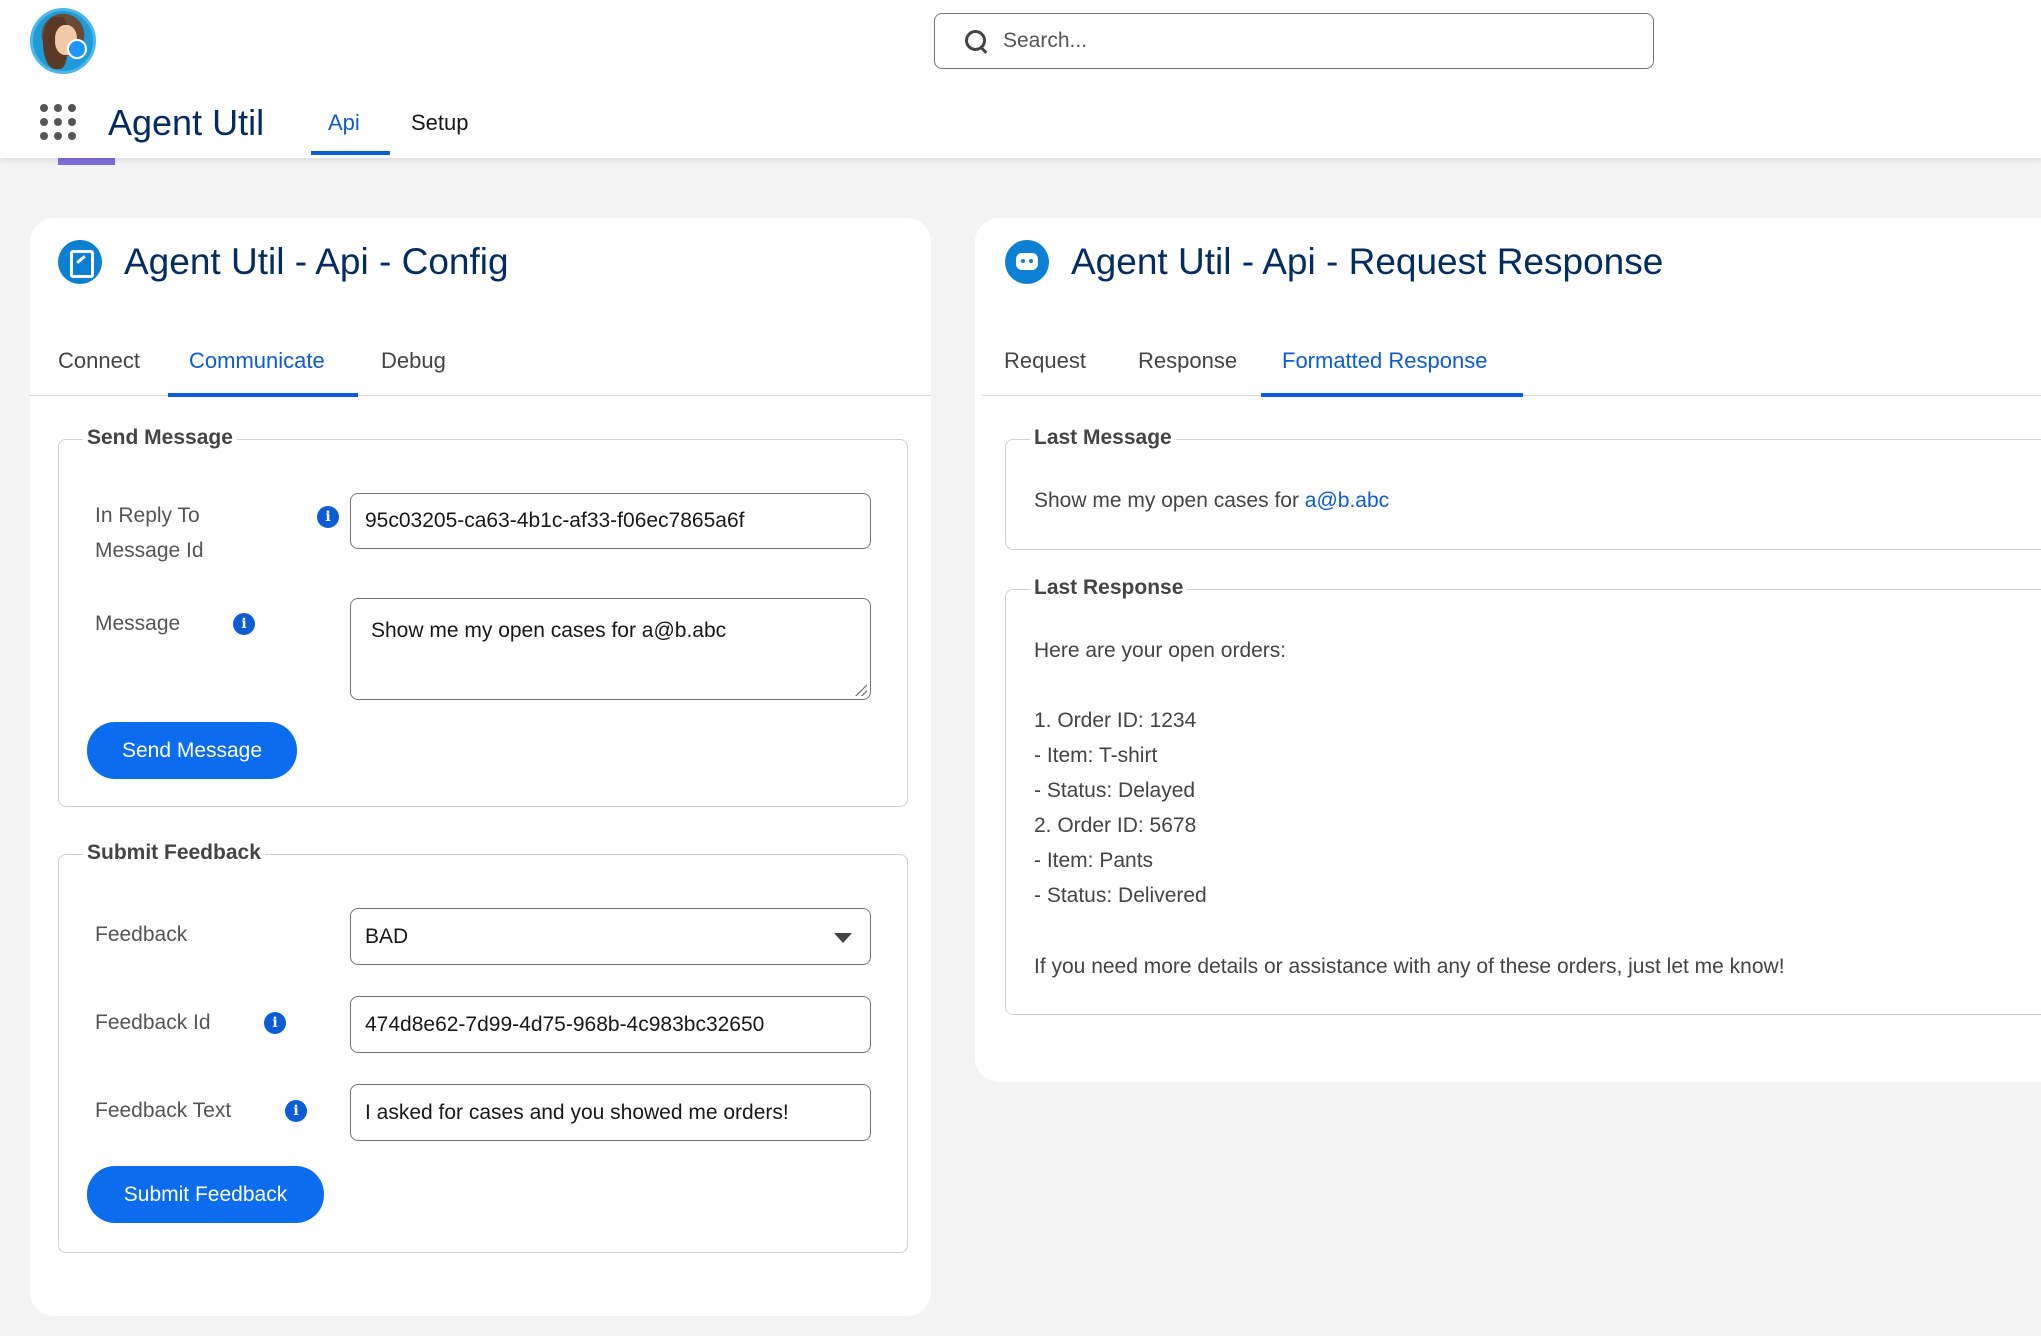 This screenshot has width=2041, height=1336. What do you see at coordinates (160, 438) in the screenshot?
I see `send-message-legend: Send Message` at bounding box center [160, 438].